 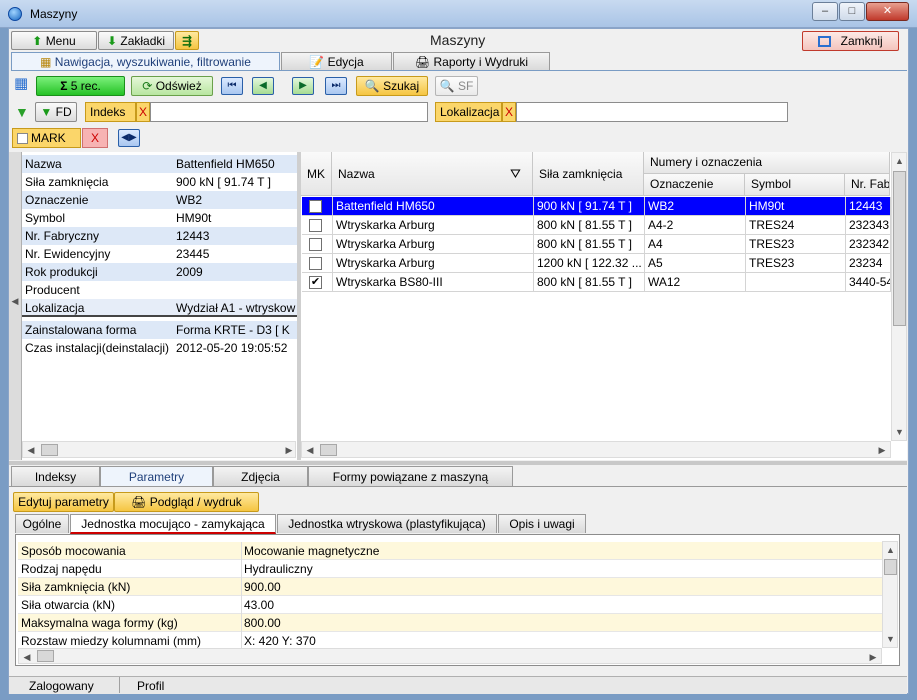 I want to click on tab-edycja: 📝 Edycja, so click(x=336, y=61).